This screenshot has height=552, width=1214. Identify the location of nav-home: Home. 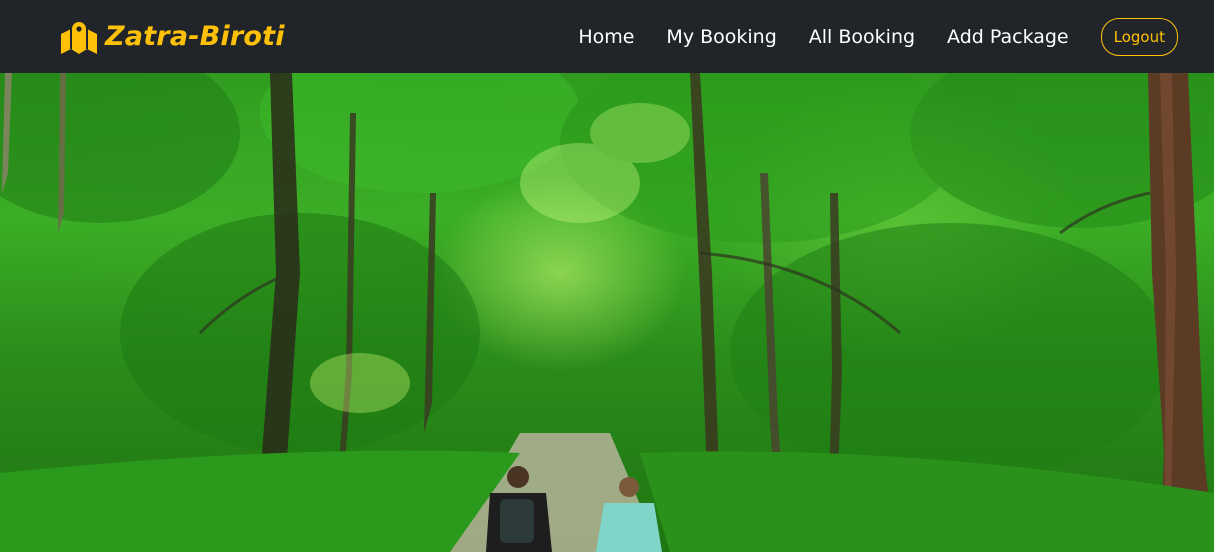
(606, 37).